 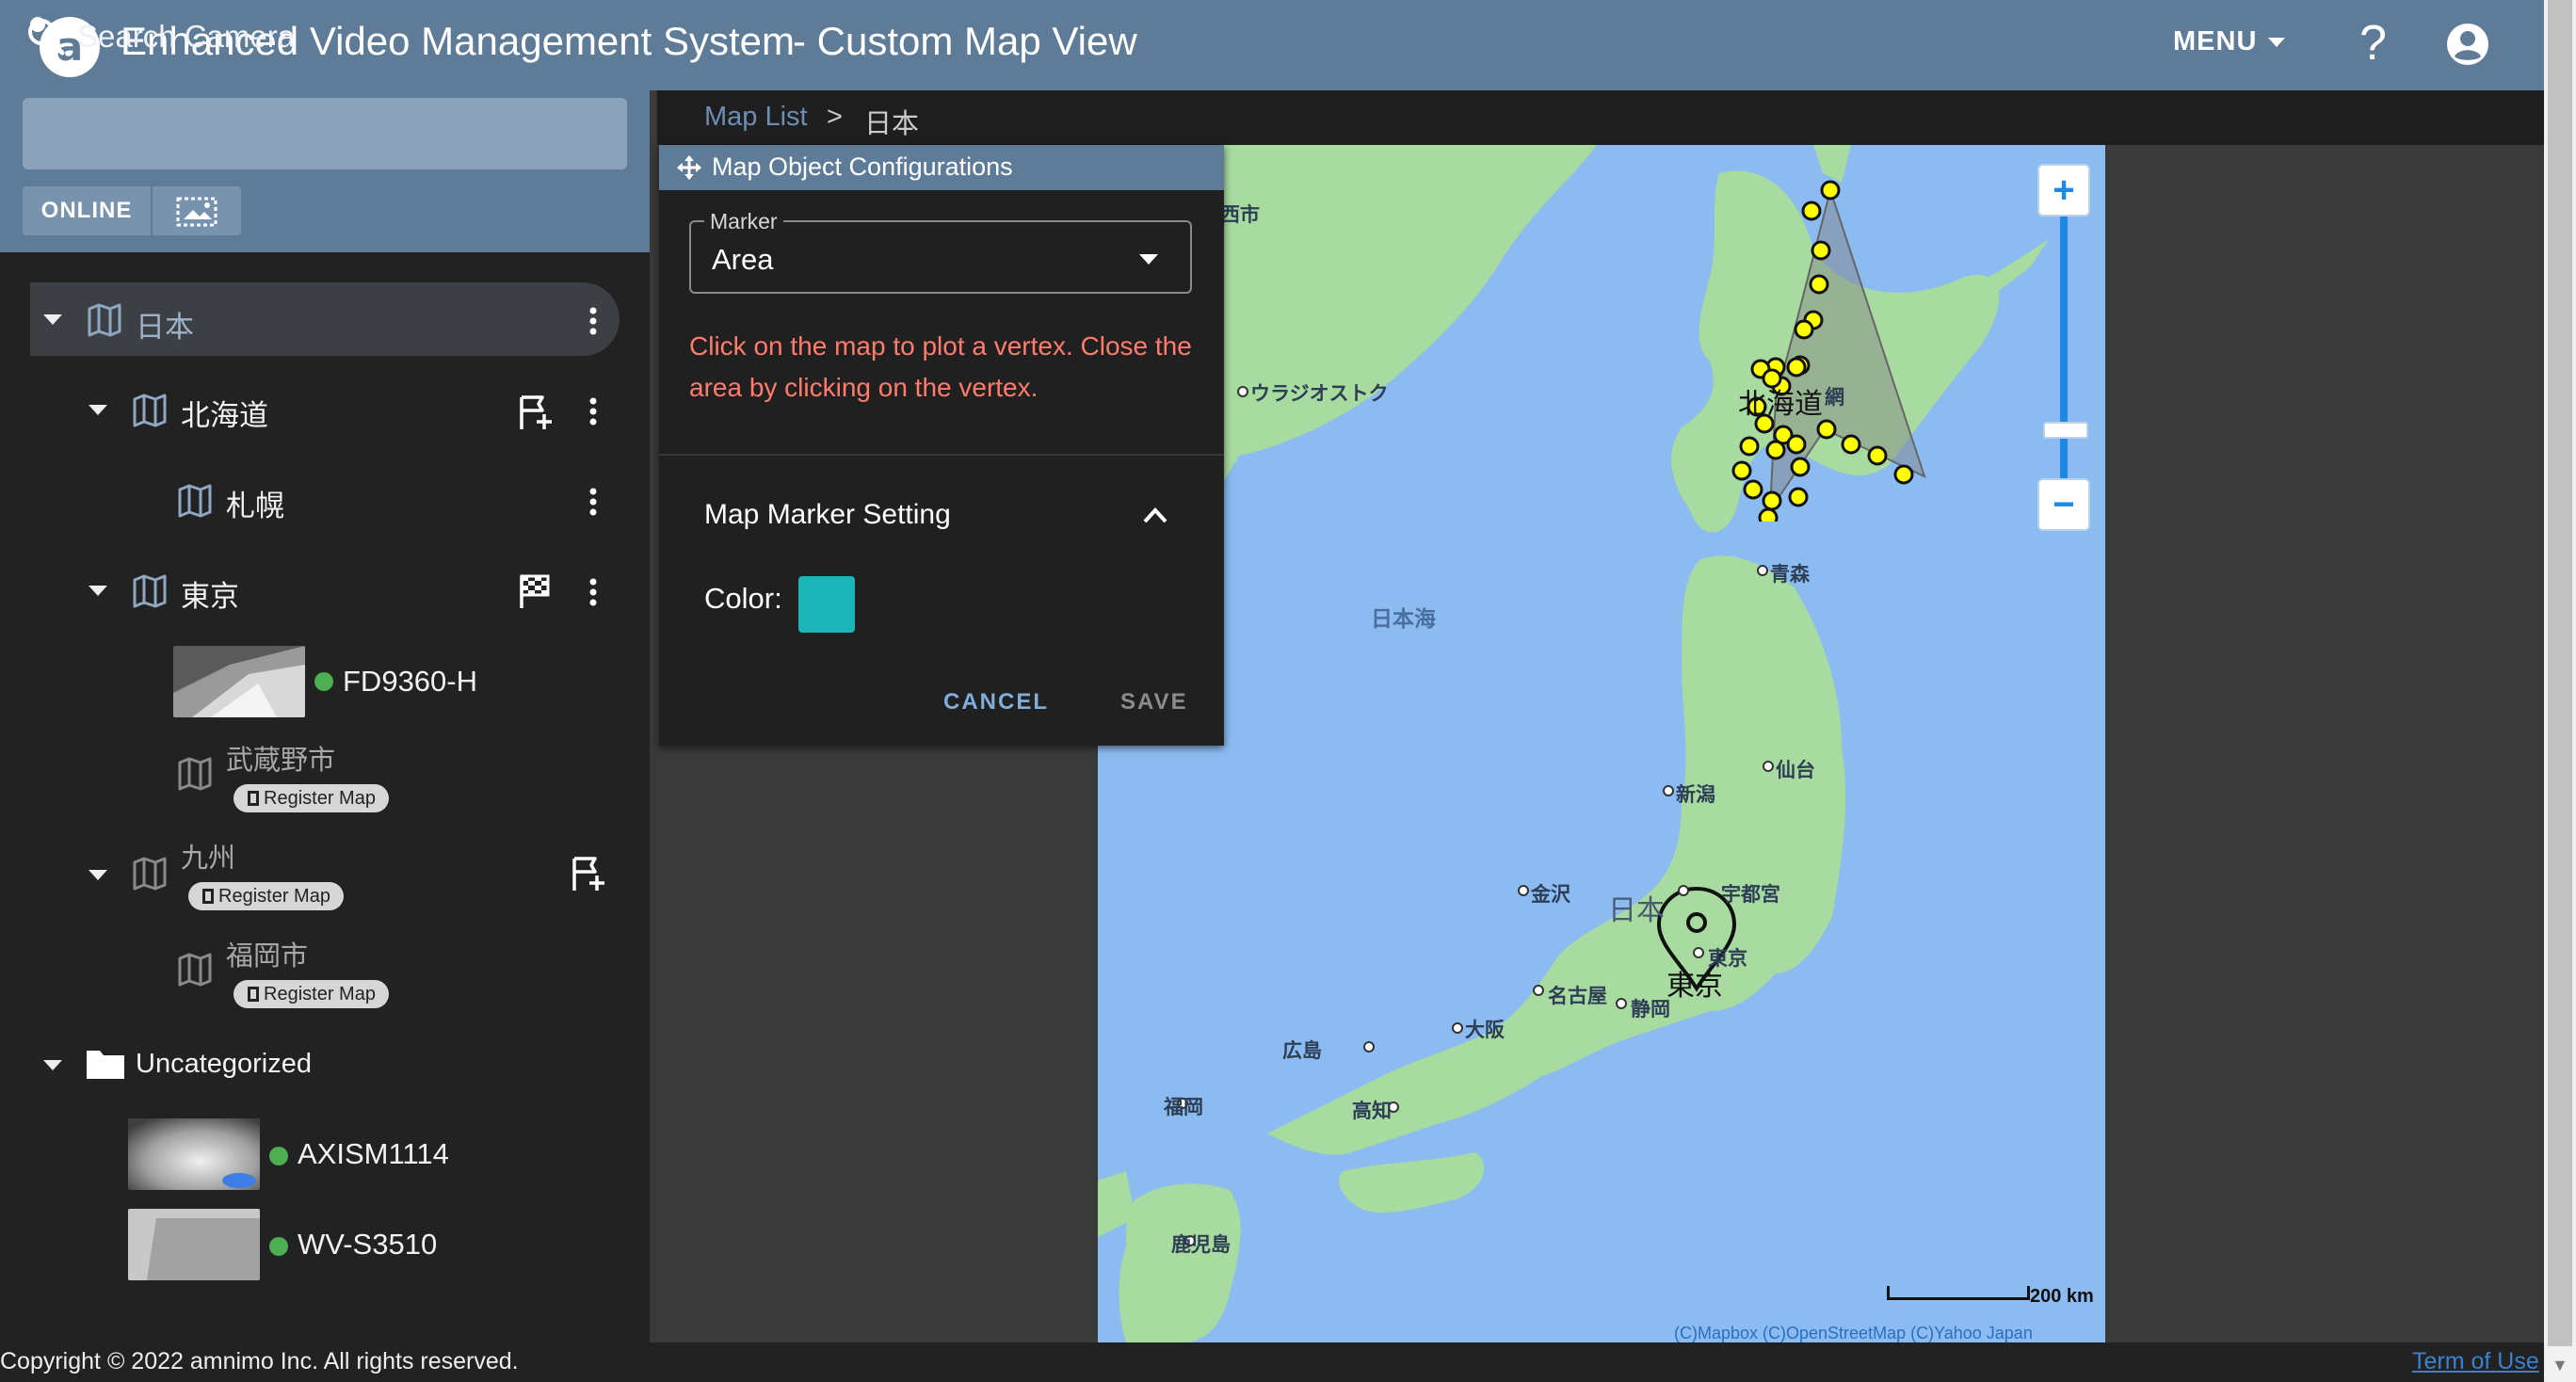 What do you see at coordinates (1790, 575) in the screenshot?
I see `map-label-aomori: 青森` at bounding box center [1790, 575].